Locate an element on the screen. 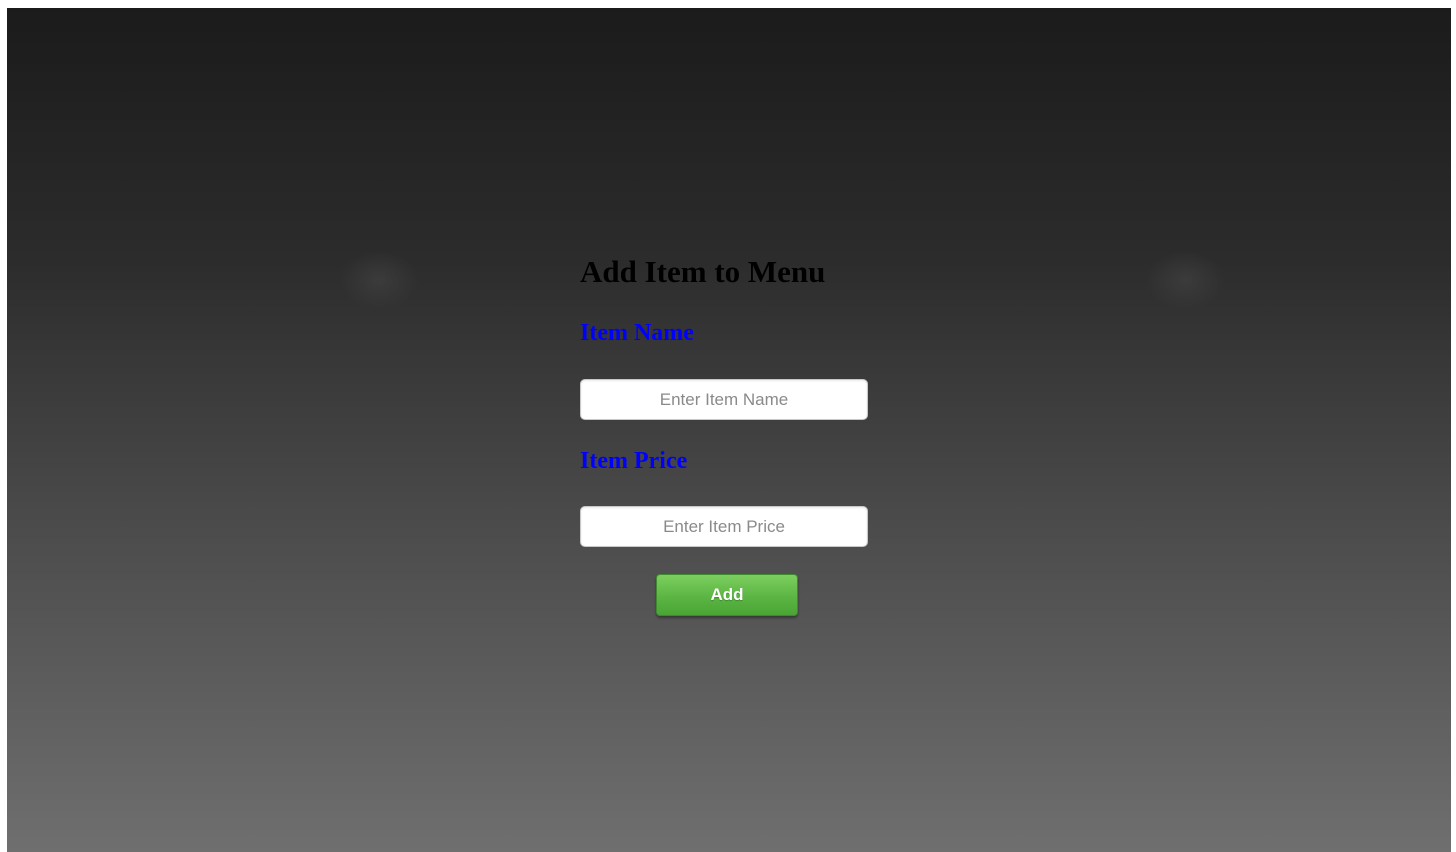 The width and height of the screenshot is (1456, 852). background-shape-left is located at coordinates (379, 280).